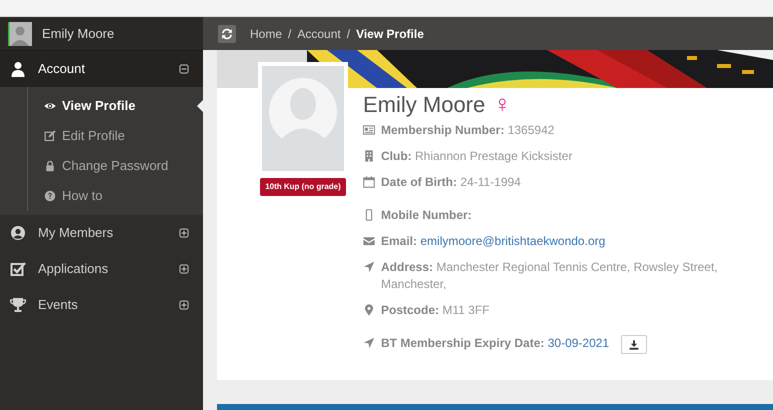 This screenshot has width=773, height=410. What do you see at coordinates (513, 241) in the screenshot?
I see `field-link: emilymoore@britishtaekwondo.org` at bounding box center [513, 241].